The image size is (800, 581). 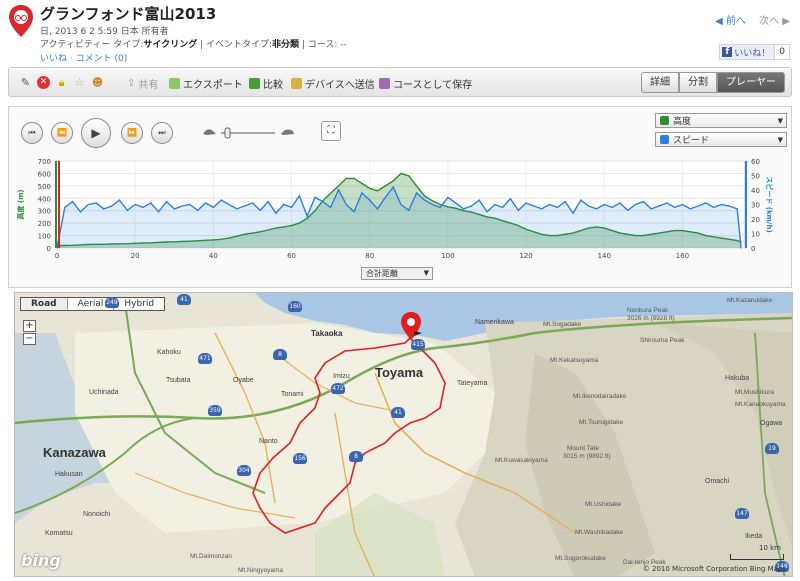 What do you see at coordinates (243, 380) in the screenshot?
I see `place-label: Oyabe` at bounding box center [243, 380].